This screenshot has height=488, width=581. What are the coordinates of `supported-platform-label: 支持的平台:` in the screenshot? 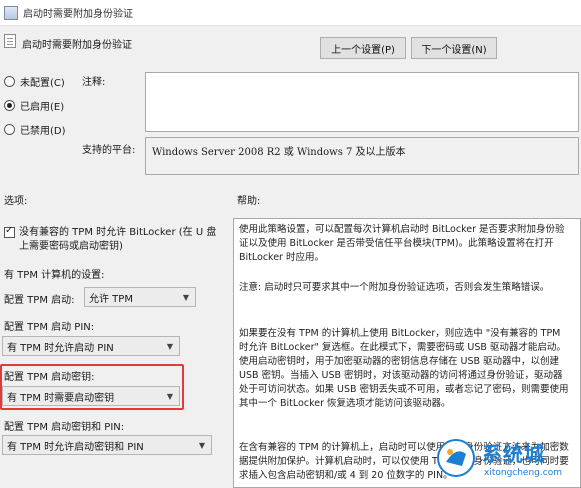 It's located at (109, 150).